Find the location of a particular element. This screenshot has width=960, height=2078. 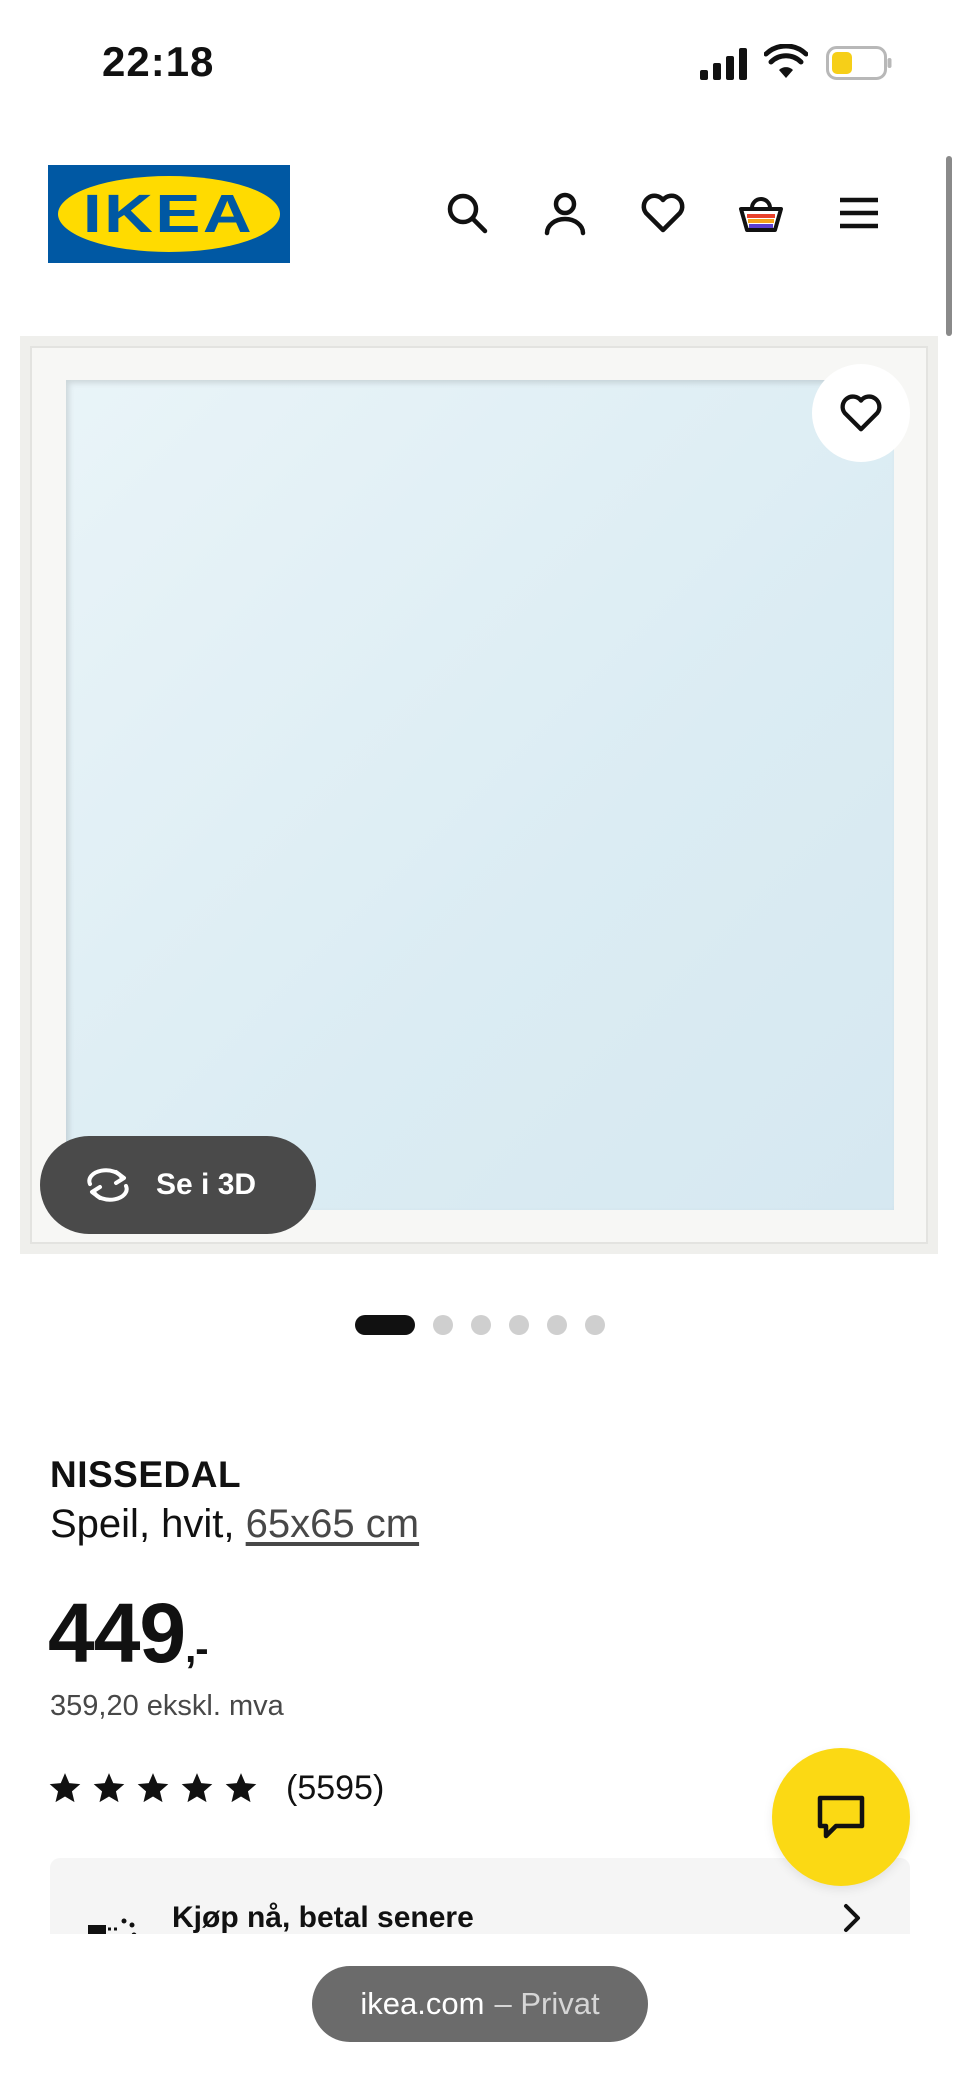

view-3d-label: Se i 3D is located at coordinates (206, 1184).